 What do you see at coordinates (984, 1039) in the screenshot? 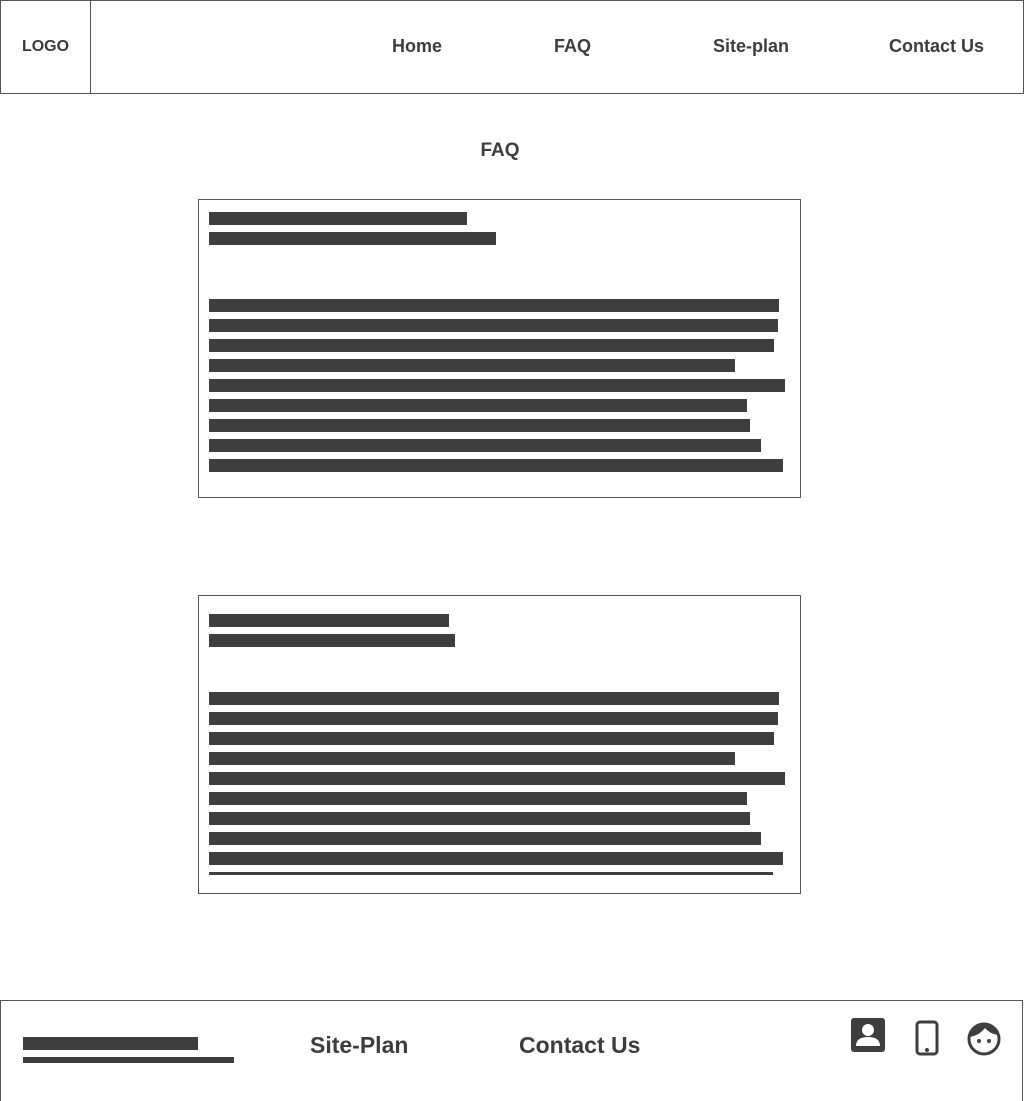
I see `face-icon` at bounding box center [984, 1039].